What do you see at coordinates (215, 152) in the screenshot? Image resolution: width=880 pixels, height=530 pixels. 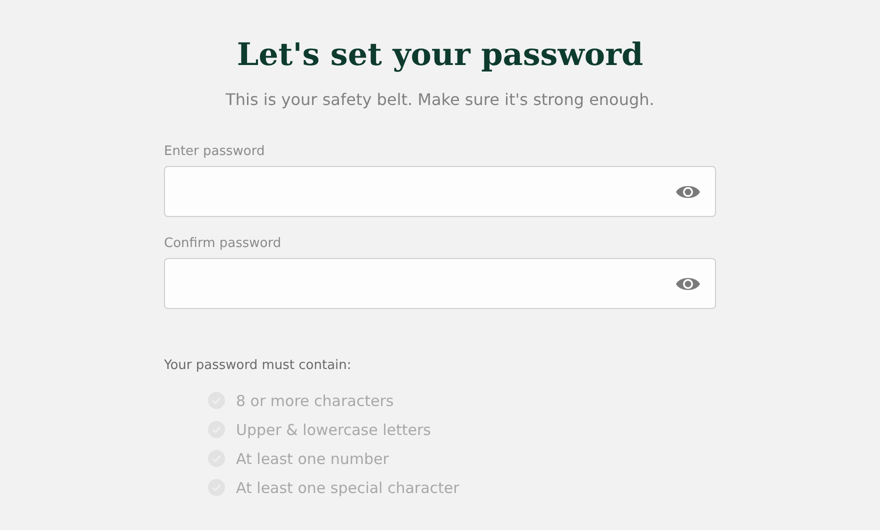 I see `field-label: Enter password` at bounding box center [215, 152].